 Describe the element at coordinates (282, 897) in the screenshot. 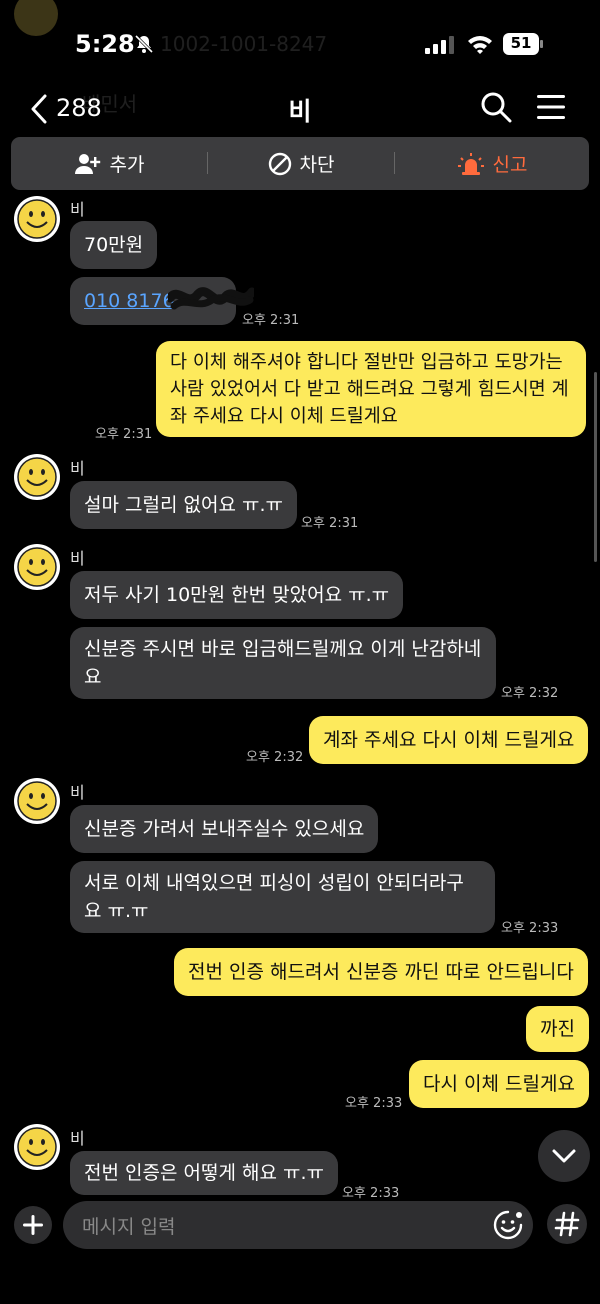

I see `message-bubble: 서로 이체 내역있으면 피싱이 성립이 안되더라구요 ㅠ.ㅠ` at that location.